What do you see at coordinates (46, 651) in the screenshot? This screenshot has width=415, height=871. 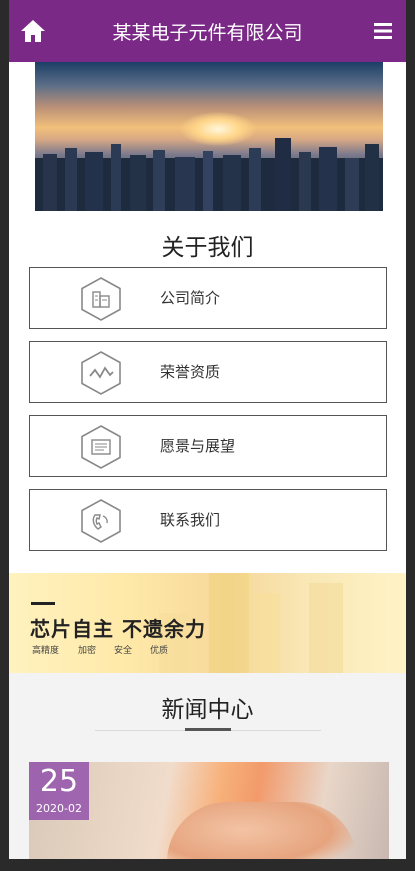 I see `banner-tag: 高精度` at bounding box center [46, 651].